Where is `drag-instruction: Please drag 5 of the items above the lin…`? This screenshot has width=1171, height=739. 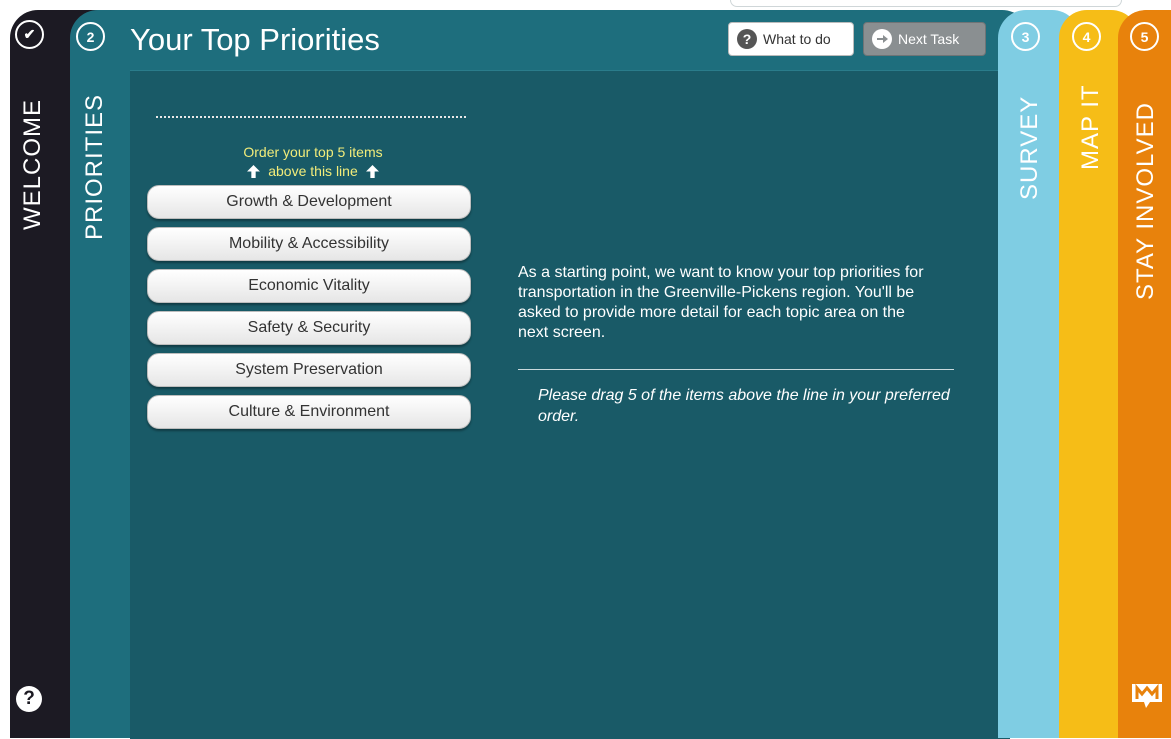 drag-instruction: Please drag 5 of the items above the lin… is located at coordinates (744, 406).